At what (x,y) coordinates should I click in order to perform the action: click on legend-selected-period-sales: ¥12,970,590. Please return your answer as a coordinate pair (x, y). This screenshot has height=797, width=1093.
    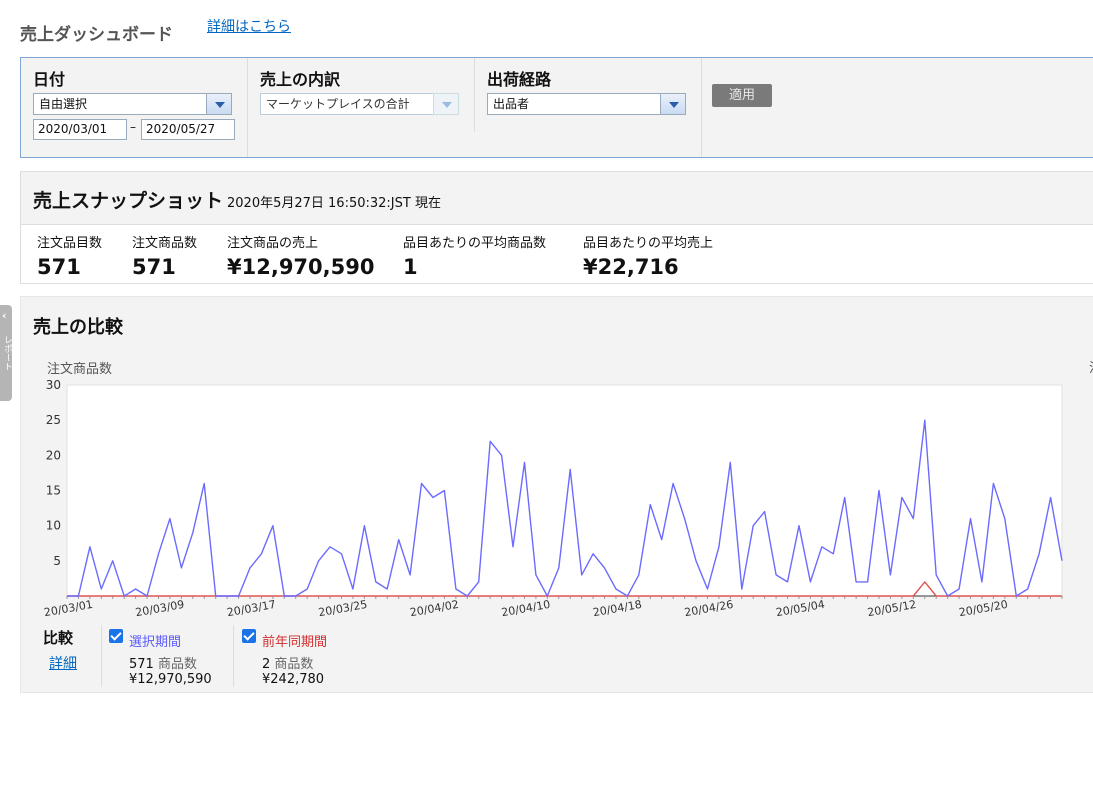
    Looking at the image, I should click on (170, 679).